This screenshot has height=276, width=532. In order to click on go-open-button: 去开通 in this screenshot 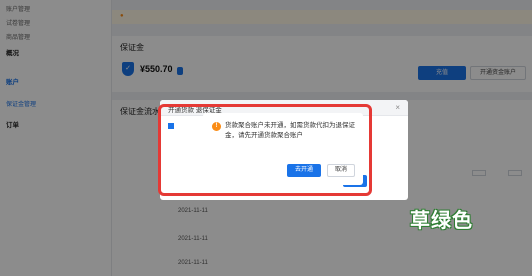, I will do `click(304, 170)`.